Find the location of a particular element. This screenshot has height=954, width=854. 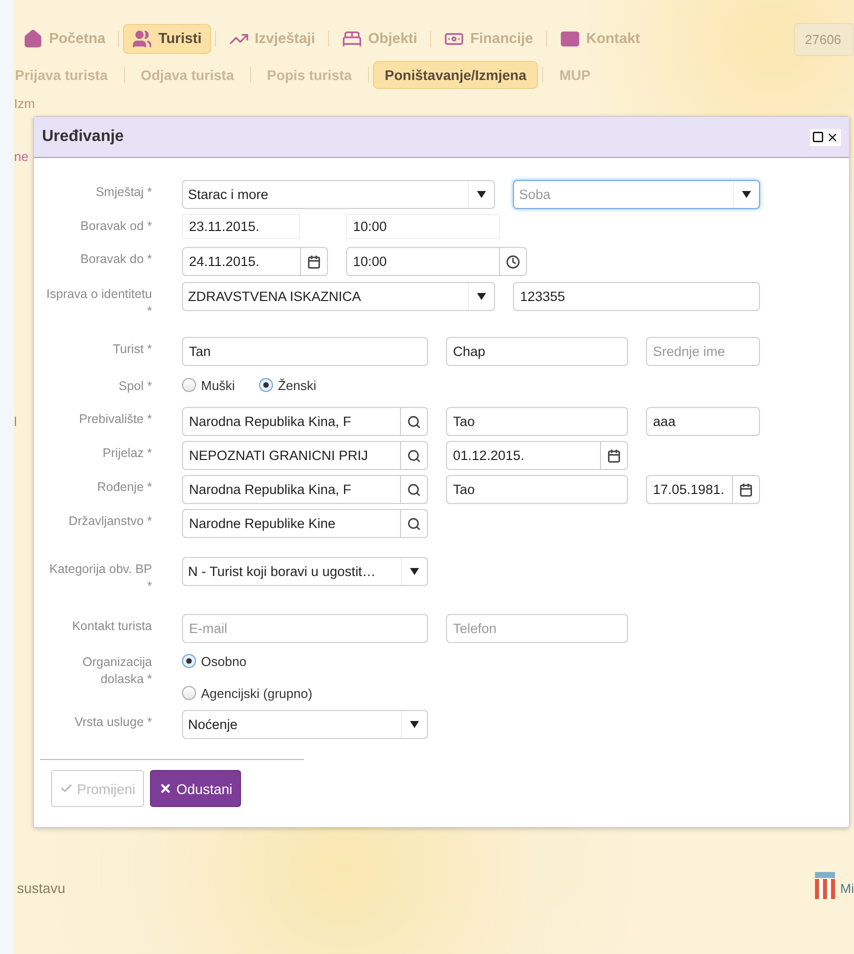

field-label: Boravak od * is located at coordinates (115, 226).